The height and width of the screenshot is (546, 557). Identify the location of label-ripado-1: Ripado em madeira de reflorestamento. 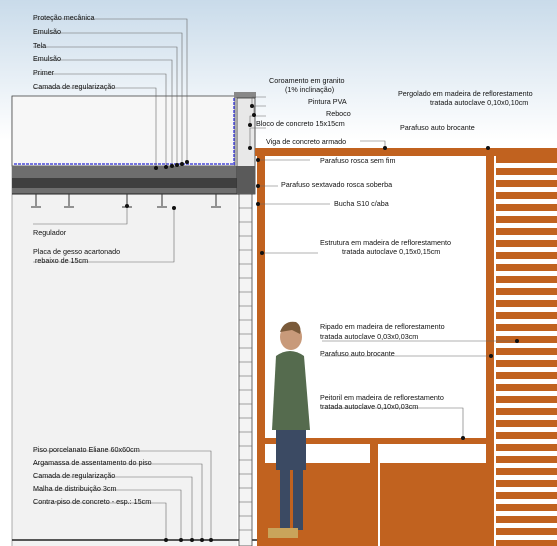
(382, 326).